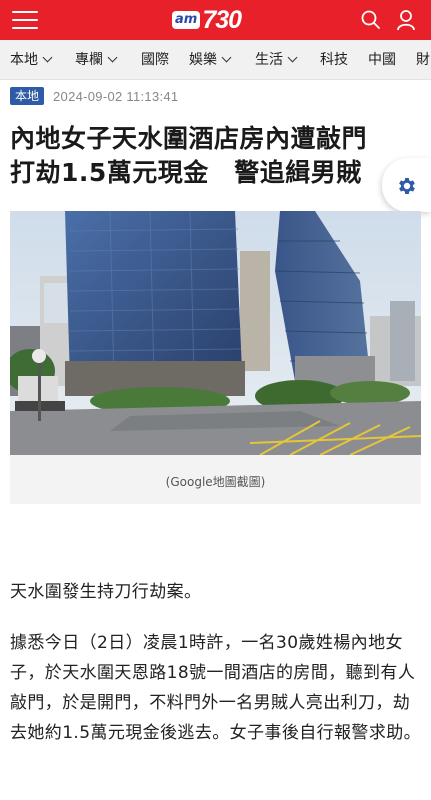  What do you see at coordinates (269, 60) in the screenshot?
I see `nav-item-label: 生活` at bounding box center [269, 60].